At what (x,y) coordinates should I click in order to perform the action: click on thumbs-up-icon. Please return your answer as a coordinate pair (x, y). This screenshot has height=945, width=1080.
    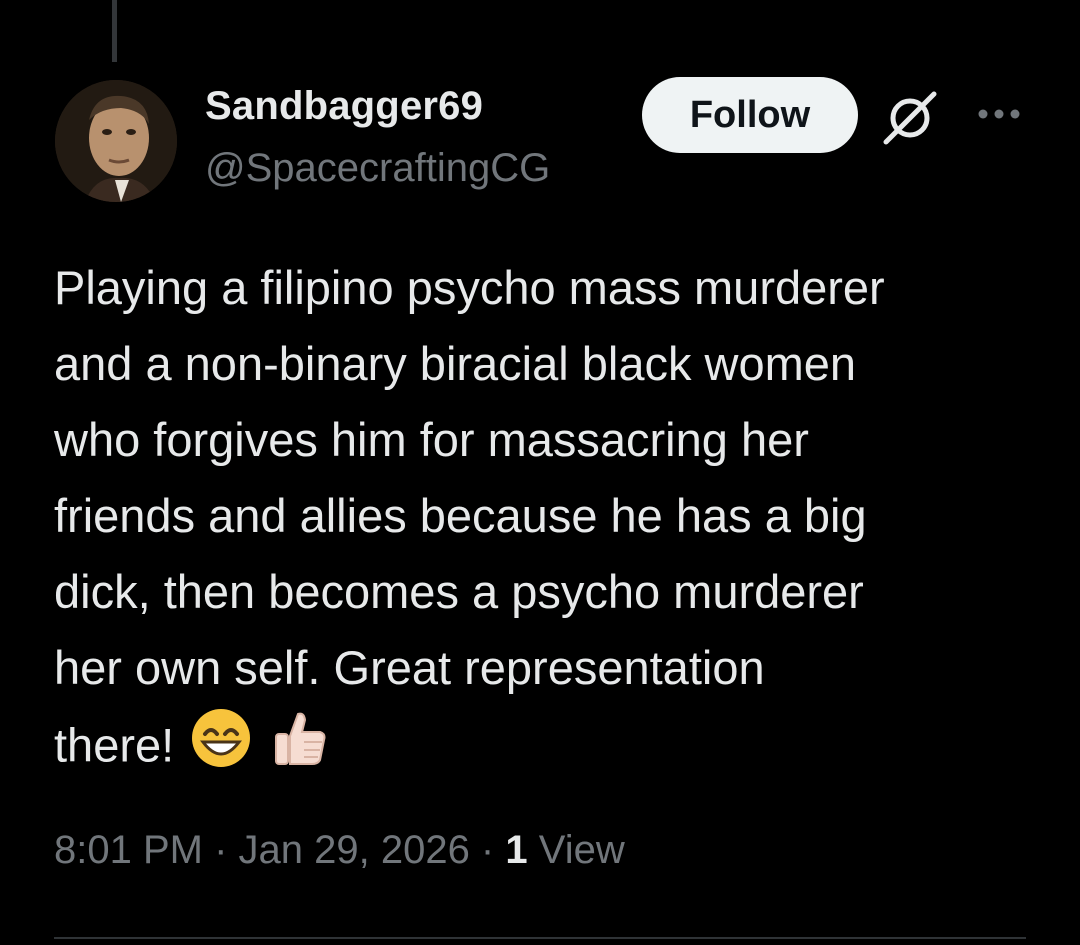
    Looking at the image, I should click on (300, 749).